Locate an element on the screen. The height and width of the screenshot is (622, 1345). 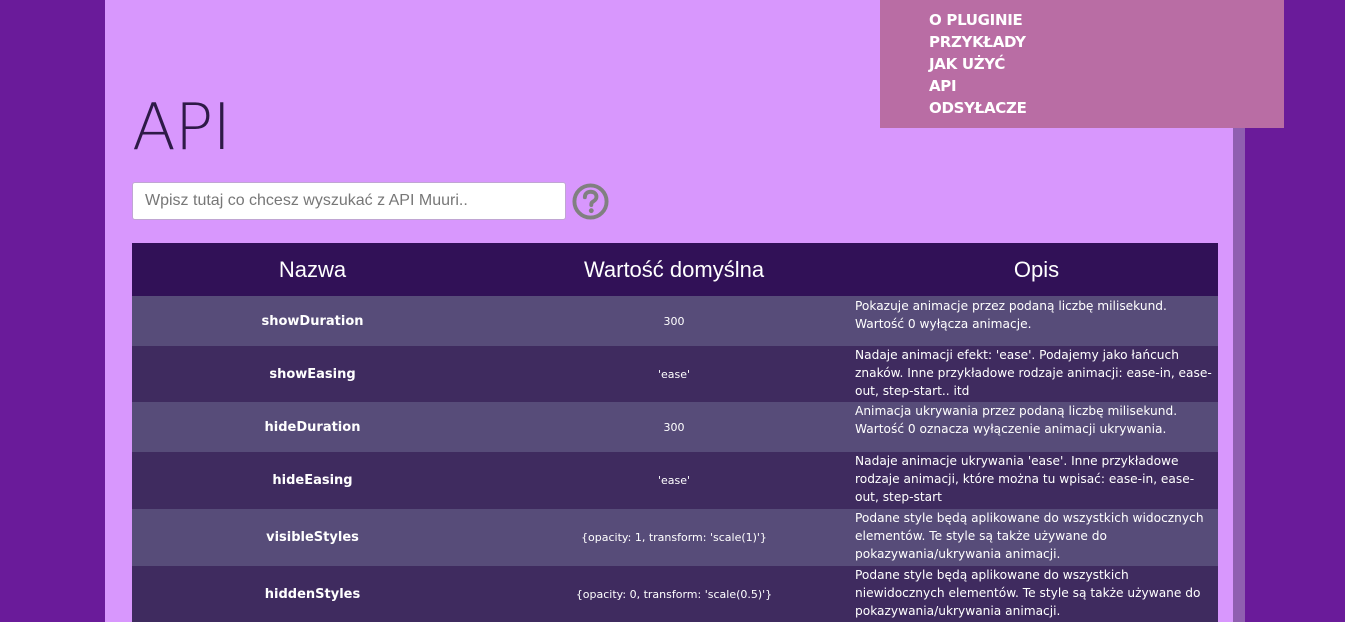
scrollbar is located at coordinates (1239, 375).